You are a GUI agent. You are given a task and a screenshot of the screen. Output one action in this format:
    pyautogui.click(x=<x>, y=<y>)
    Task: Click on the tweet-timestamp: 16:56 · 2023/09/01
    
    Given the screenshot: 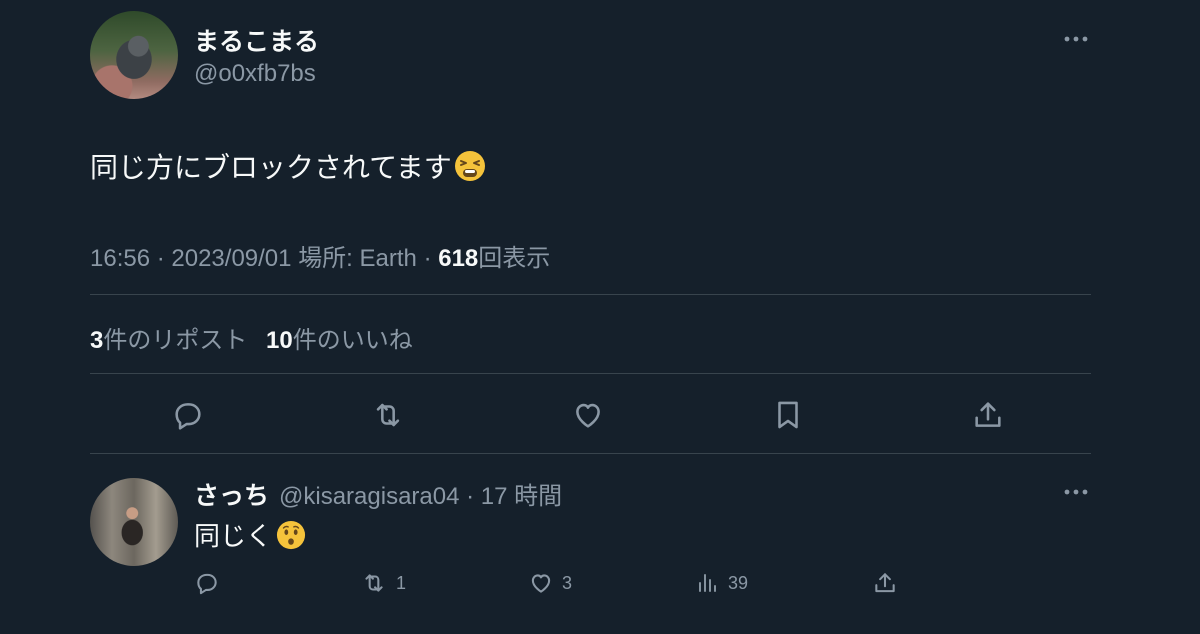 What is the action you would take?
    pyautogui.click(x=191, y=258)
    